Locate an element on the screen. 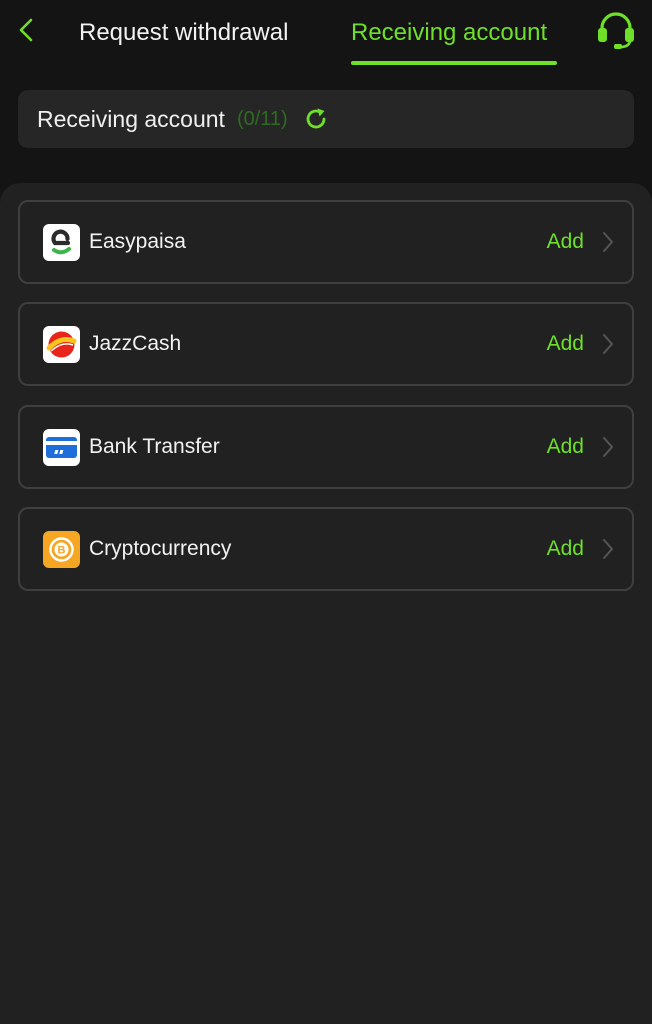 The width and height of the screenshot is (652, 1024). top-nav-bar: Request withdrawal Receiving account is located at coordinates (326, 33).